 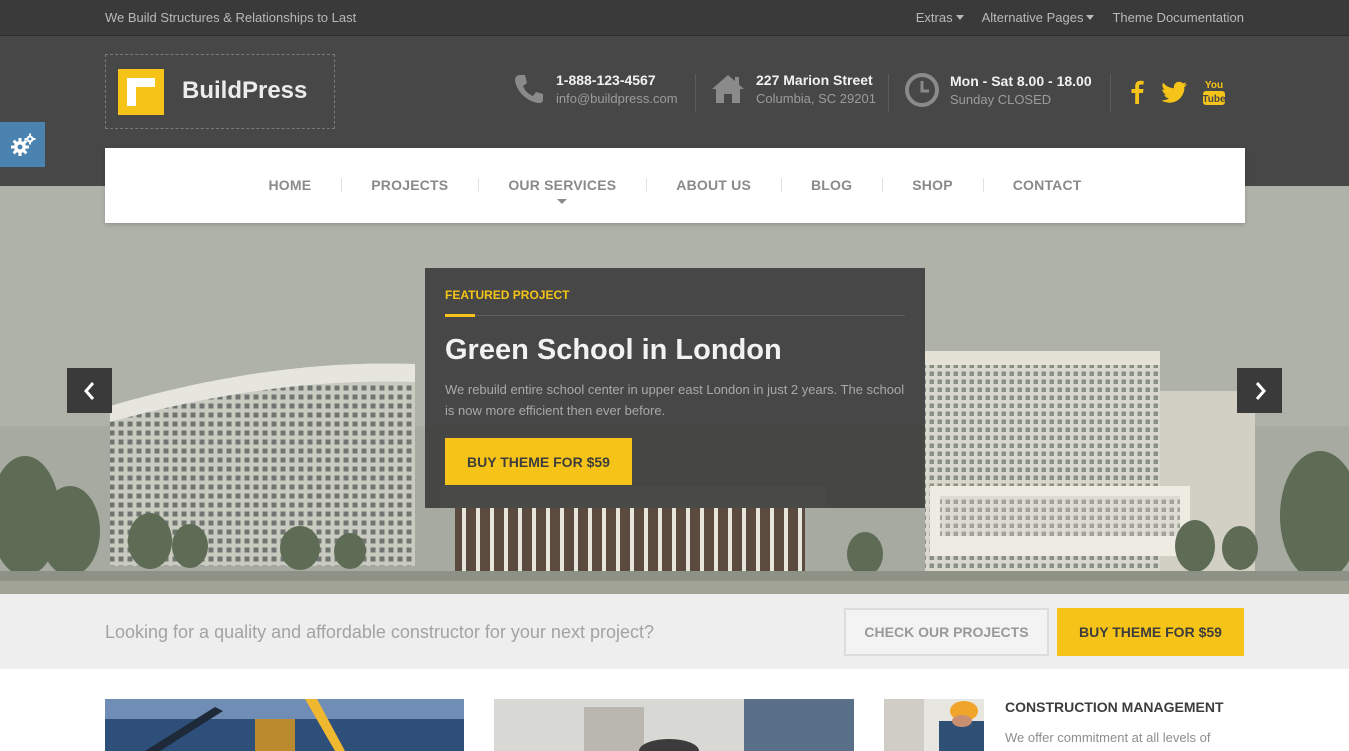 What do you see at coordinates (831, 185) in the screenshot?
I see `nav-item-blog: BLOG` at bounding box center [831, 185].